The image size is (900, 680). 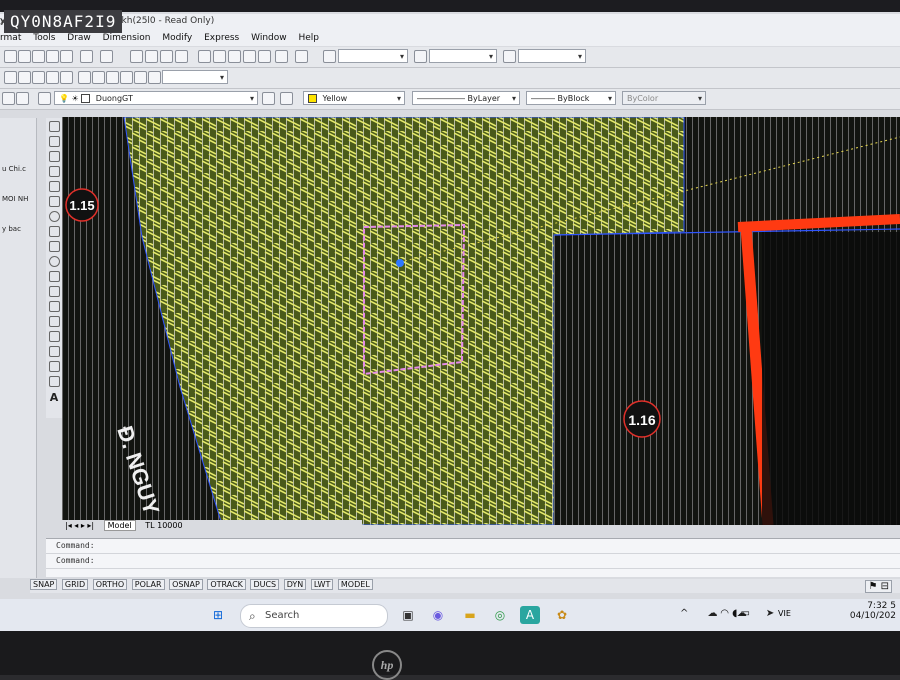 What do you see at coordinates (181, 56) in the screenshot?
I see `zoom-previous-icon` at bounding box center [181, 56].